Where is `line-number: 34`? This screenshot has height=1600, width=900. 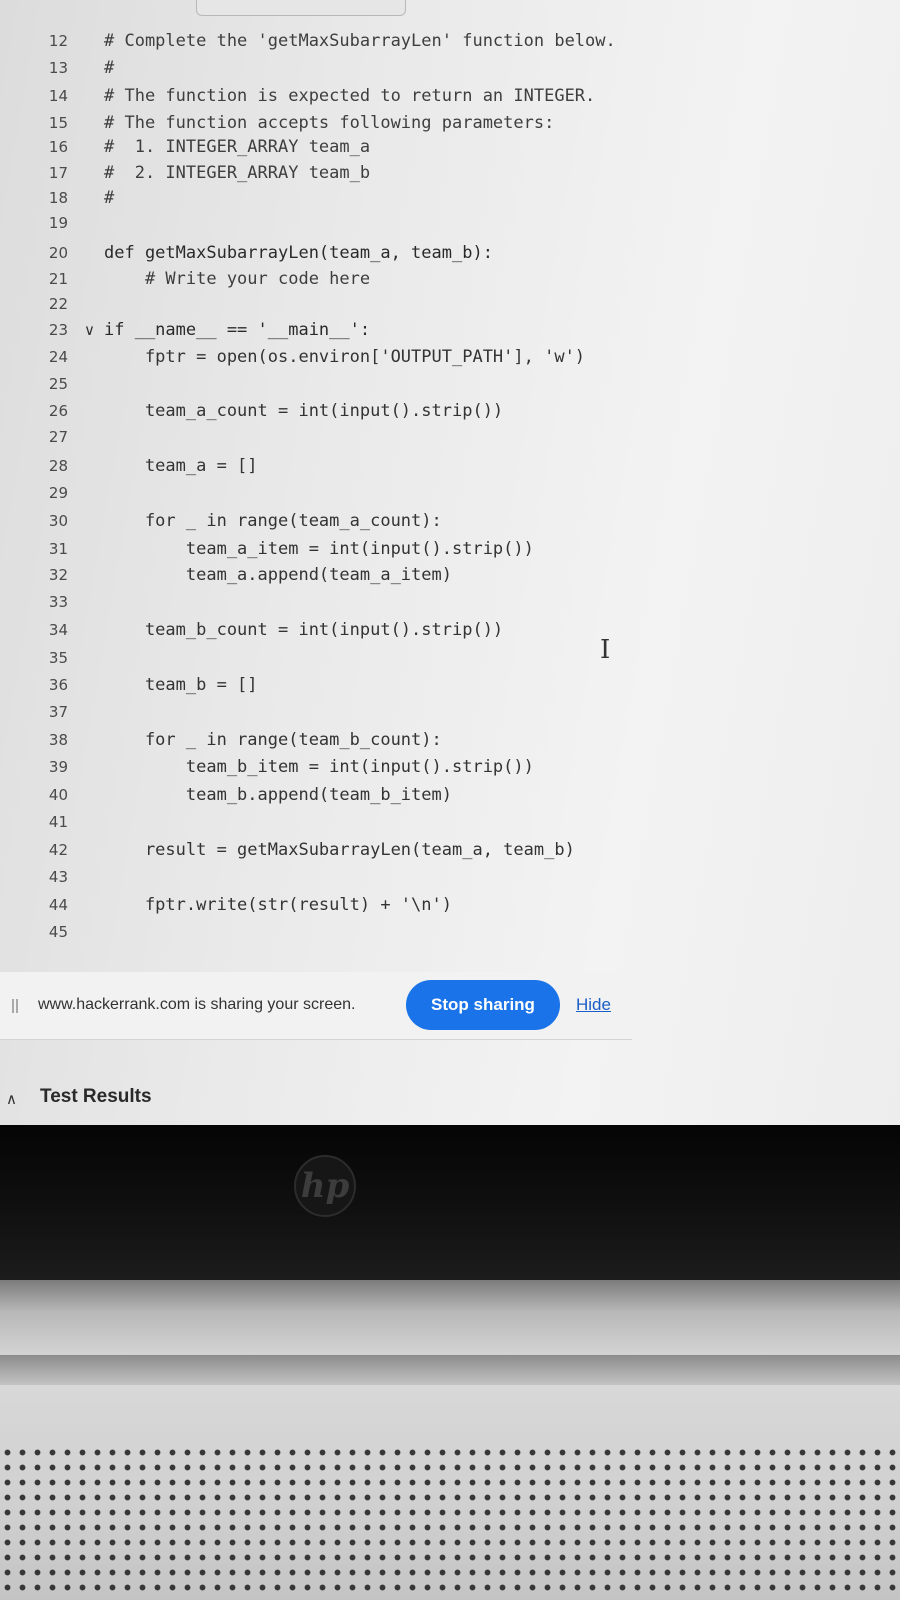
line-number: 34 is located at coordinates (58, 630).